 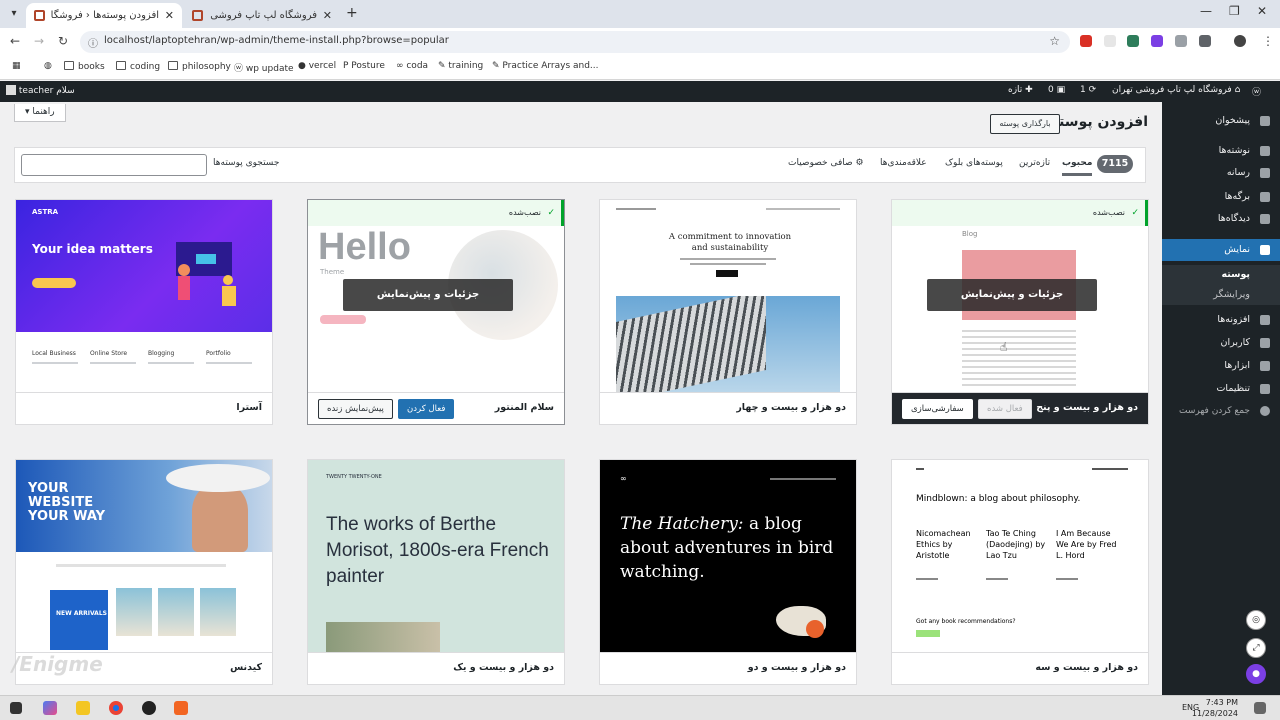 What do you see at coordinates (1260, 708) in the screenshot?
I see `notification-icon` at bounding box center [1260, 708].